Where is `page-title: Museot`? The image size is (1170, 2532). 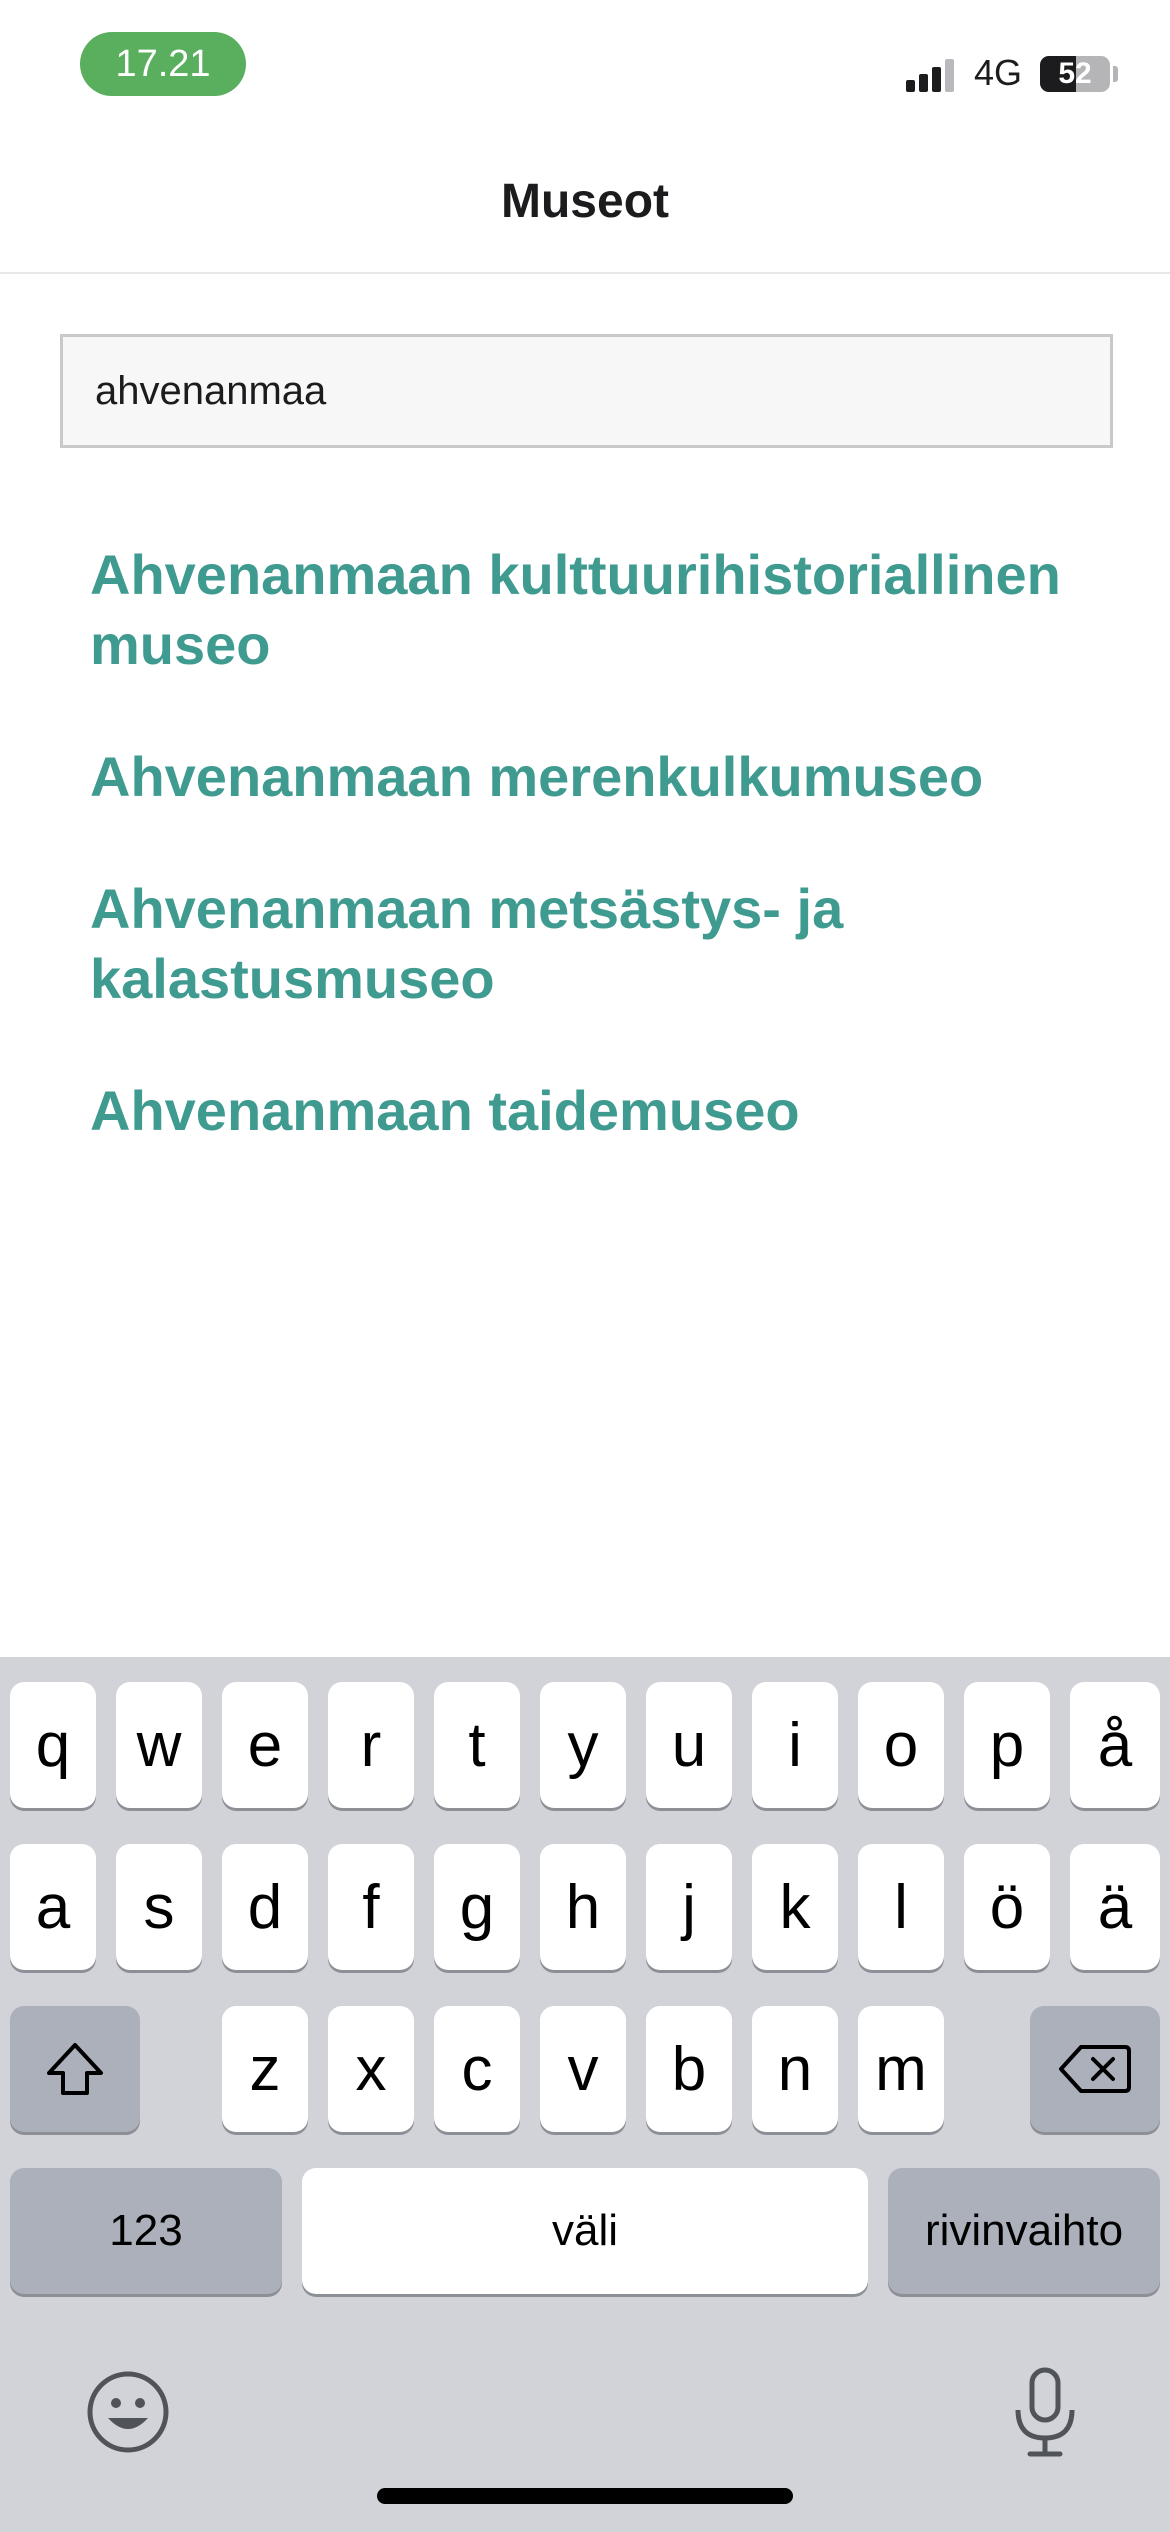 page-title: Museot is located at coordinates (585, 201).